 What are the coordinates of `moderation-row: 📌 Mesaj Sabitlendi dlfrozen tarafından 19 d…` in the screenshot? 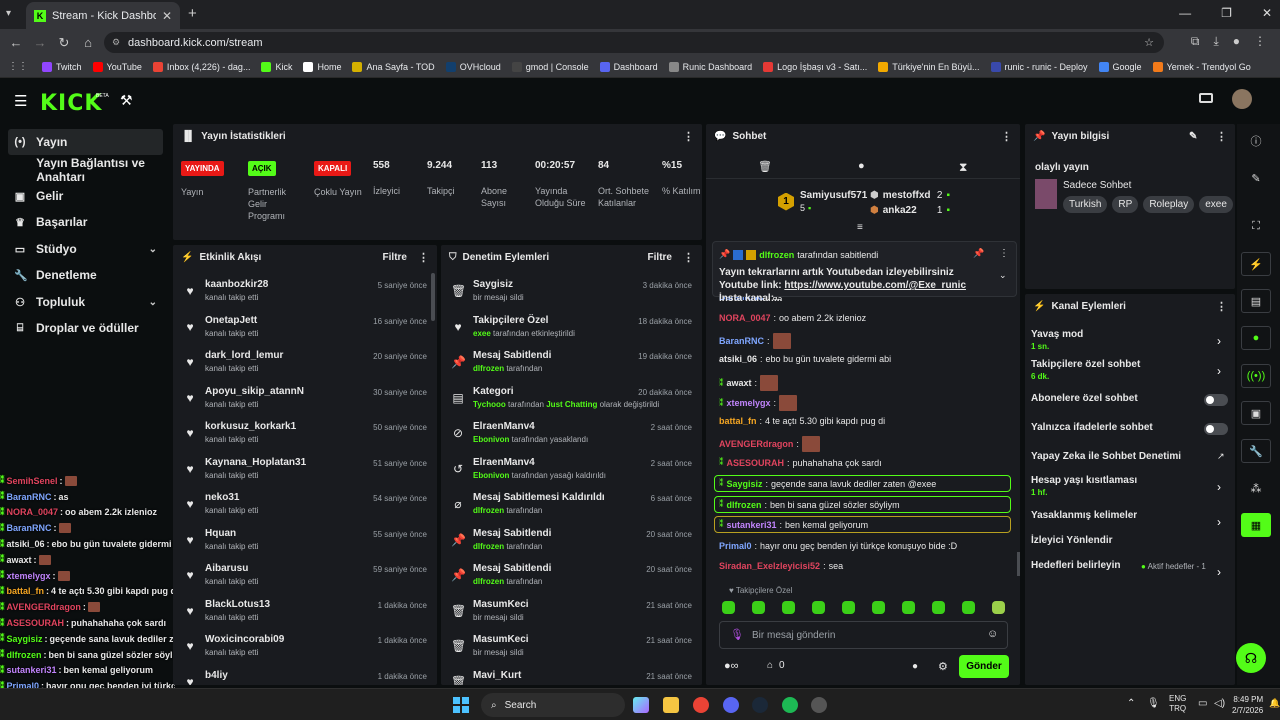 It's located at (571, 364).